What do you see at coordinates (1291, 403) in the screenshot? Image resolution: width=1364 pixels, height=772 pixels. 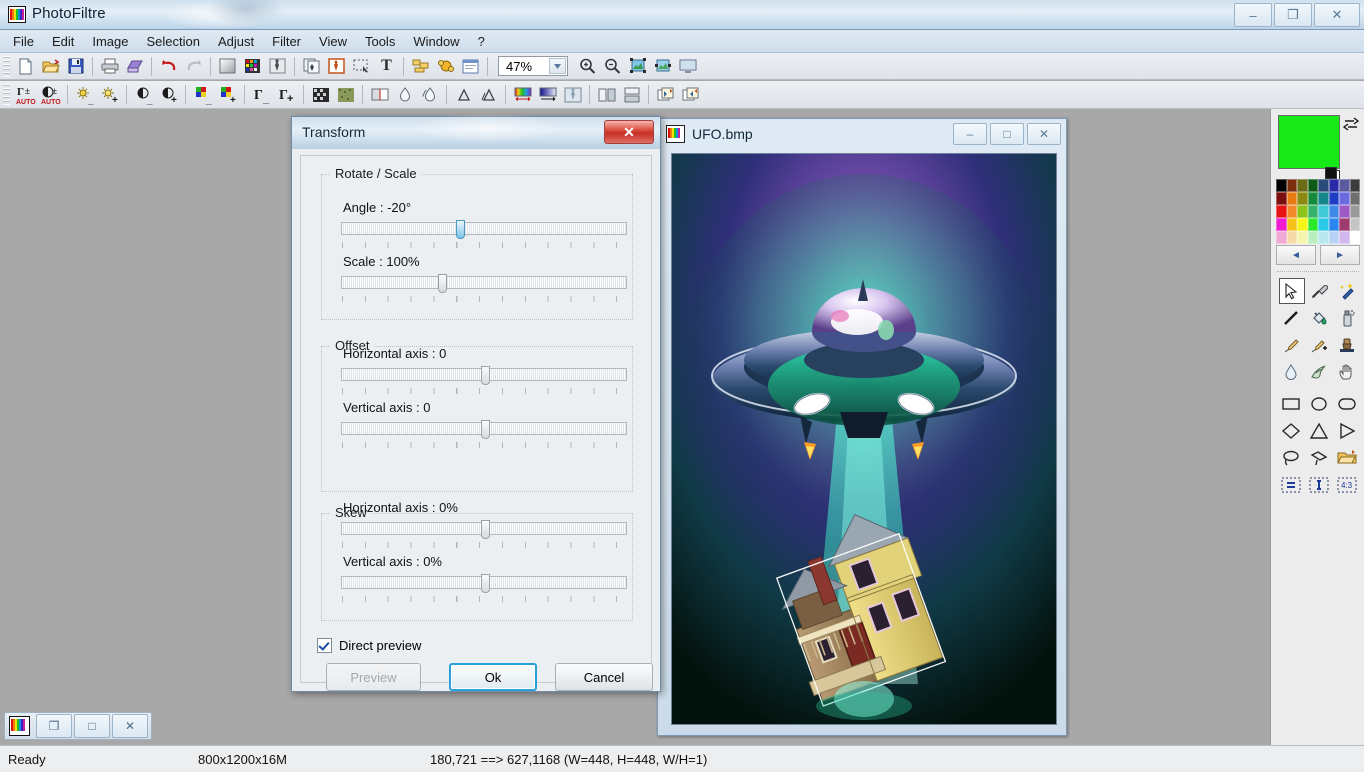 I see `shape-rectangle` at bounding box center [1291, 403].